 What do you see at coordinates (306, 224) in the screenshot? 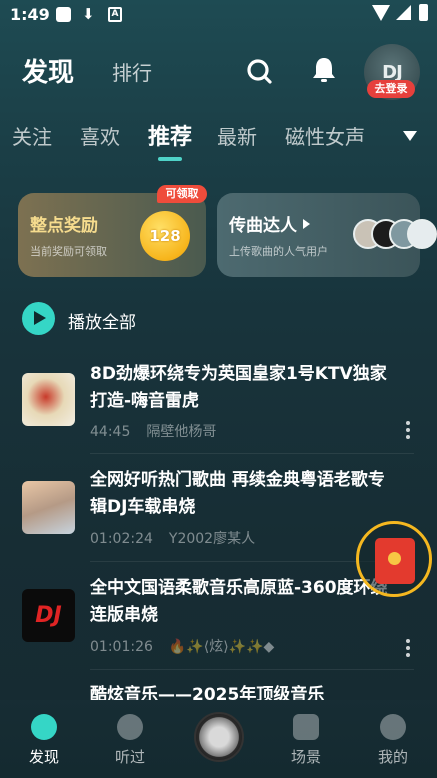
I see `chevron-right-icon` at bounding box center [306, 224].